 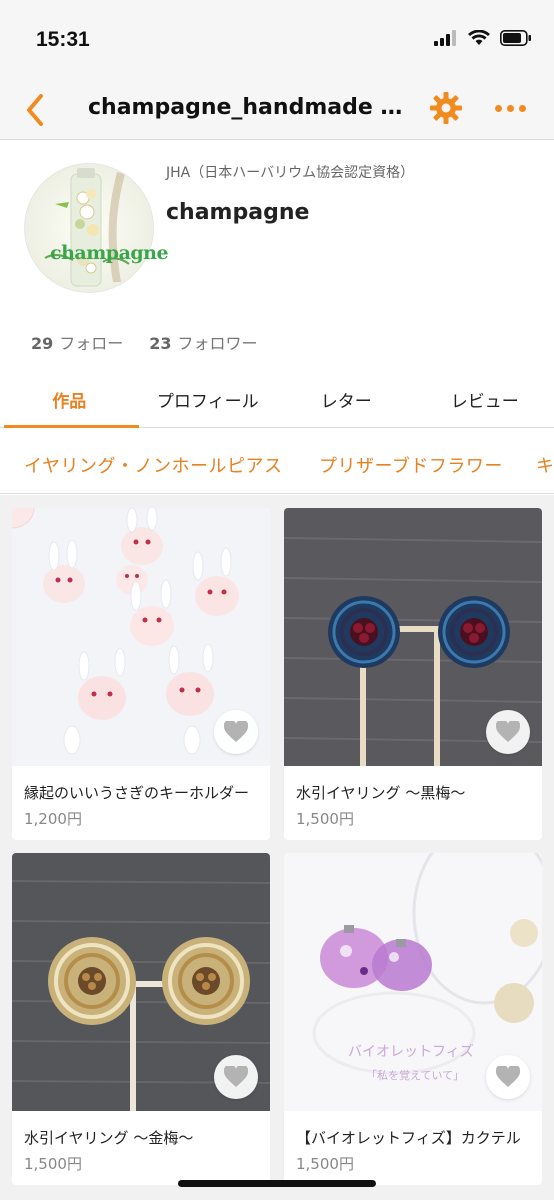 I want to click on chevron-left-icon, so click(x=35, y=110).